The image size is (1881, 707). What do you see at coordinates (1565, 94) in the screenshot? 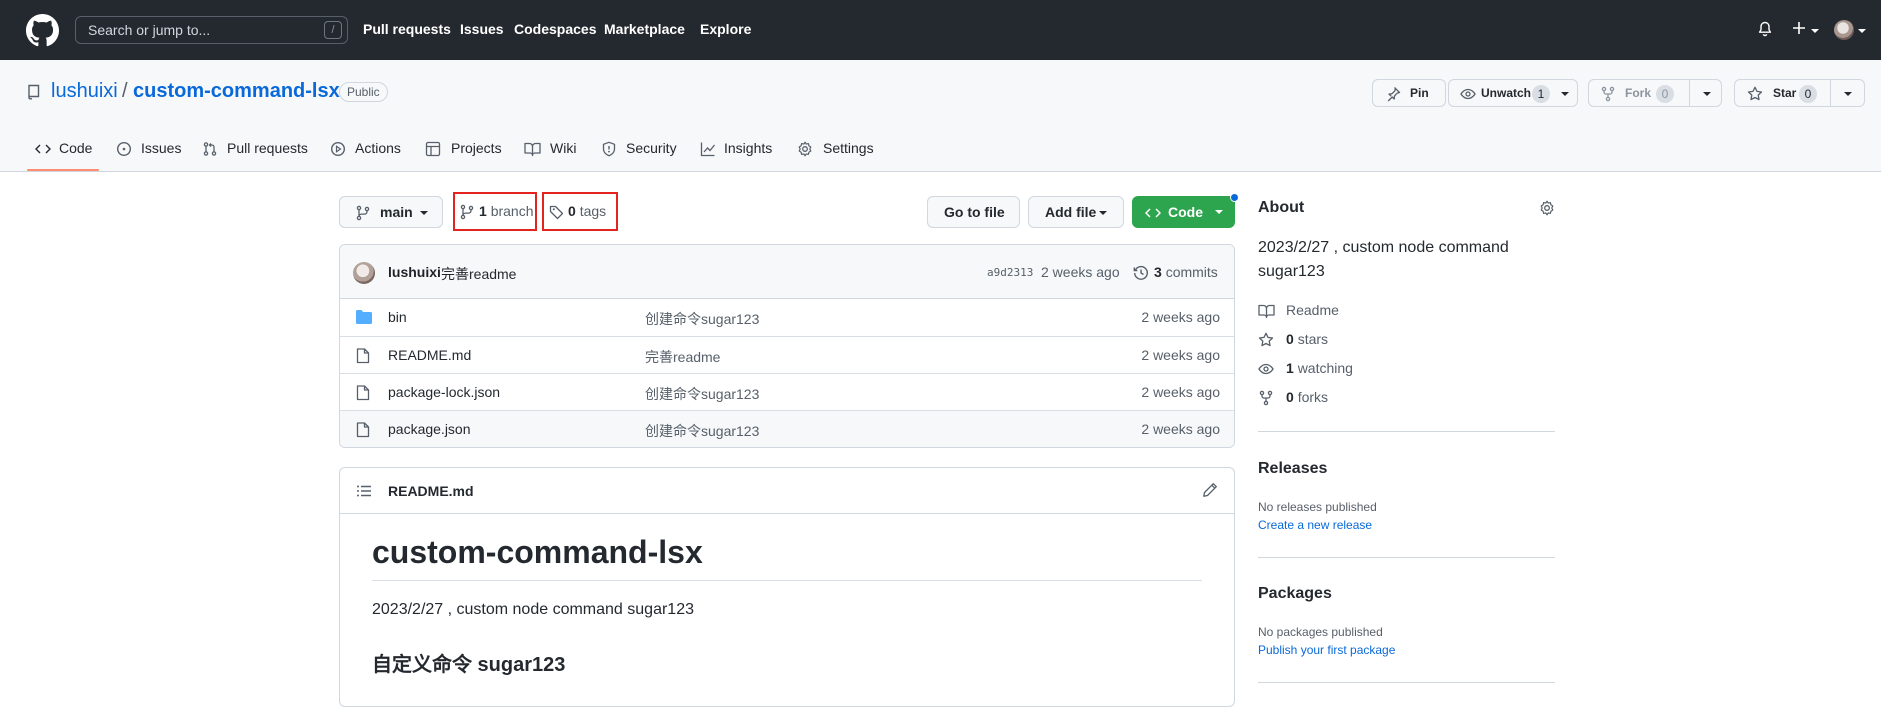
I see `watch-options-caret-icon` at bounding box center [1565, 94].